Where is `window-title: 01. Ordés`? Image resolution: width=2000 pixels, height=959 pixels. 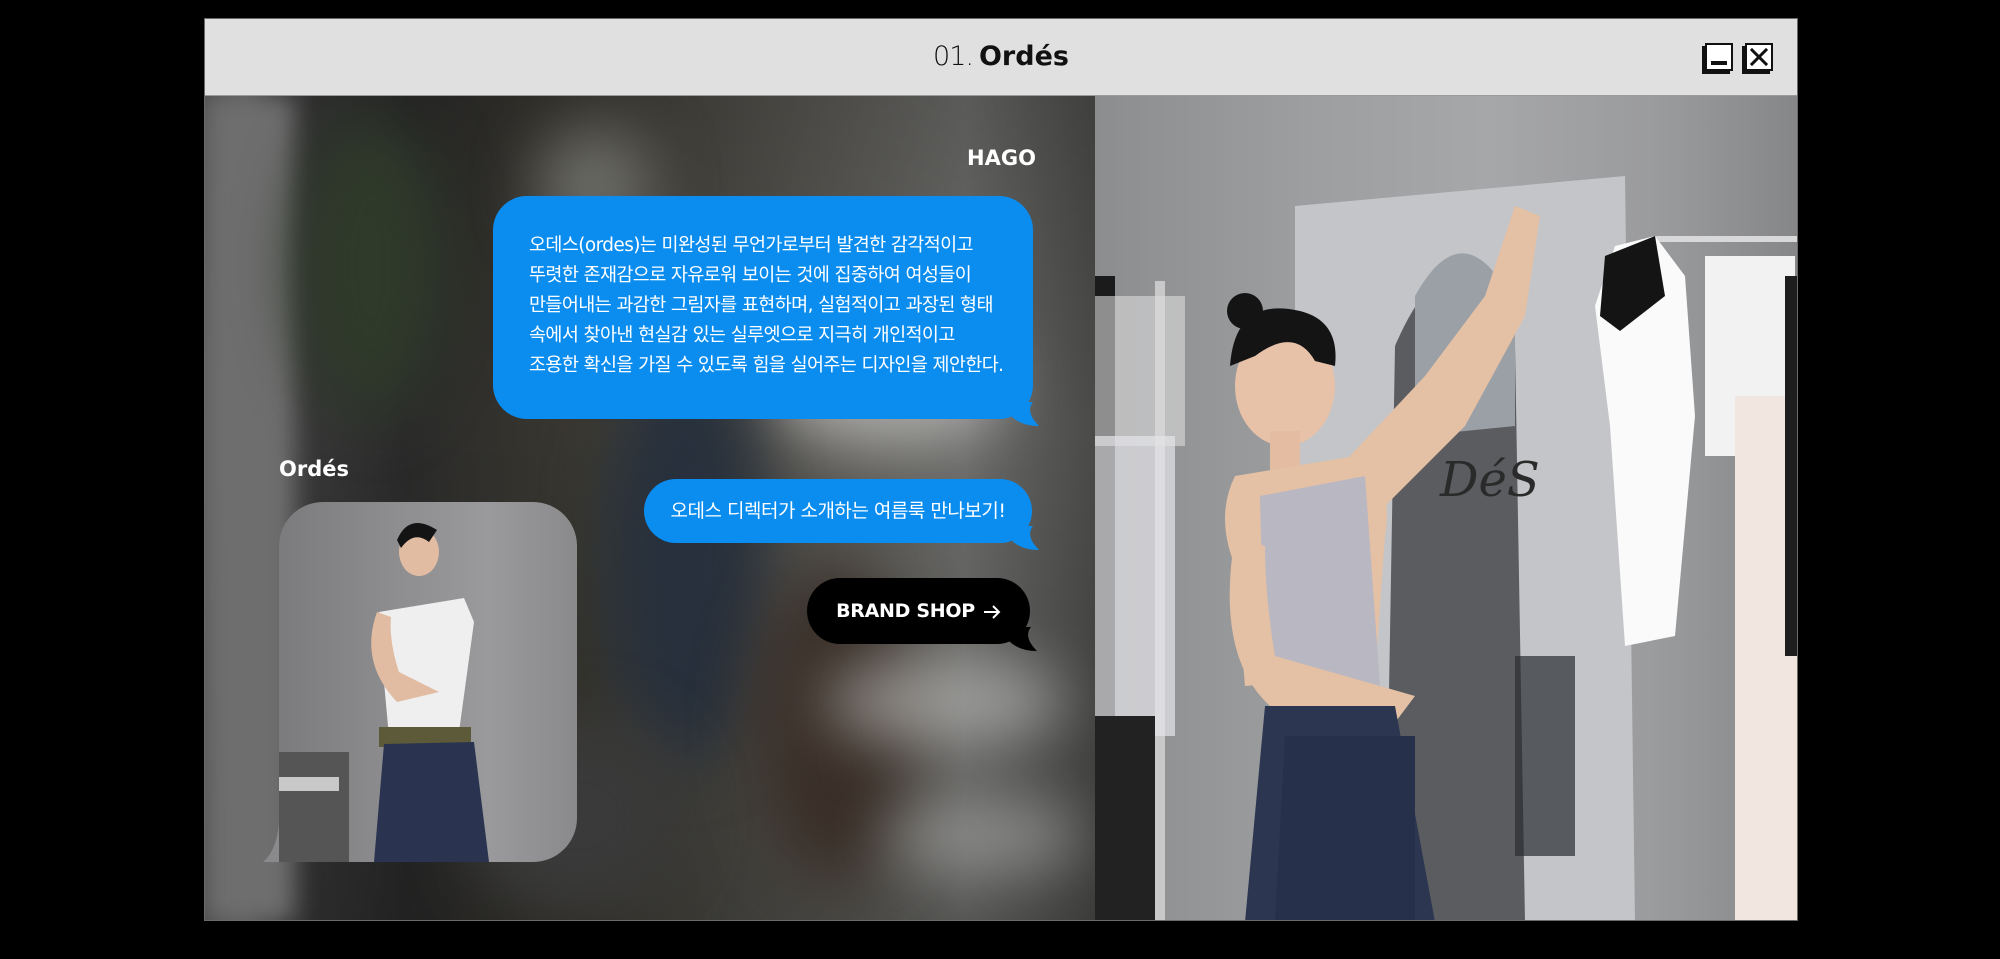
window-title: 01. Ordés is located at coordinates (1001, 57).